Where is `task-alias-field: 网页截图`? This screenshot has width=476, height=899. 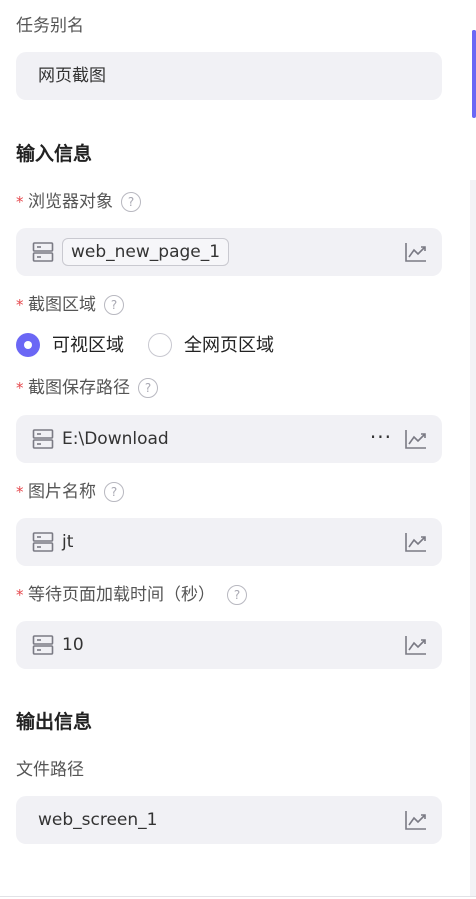
task-alias-field: 网页截图 is located at coordinates (229, 76).